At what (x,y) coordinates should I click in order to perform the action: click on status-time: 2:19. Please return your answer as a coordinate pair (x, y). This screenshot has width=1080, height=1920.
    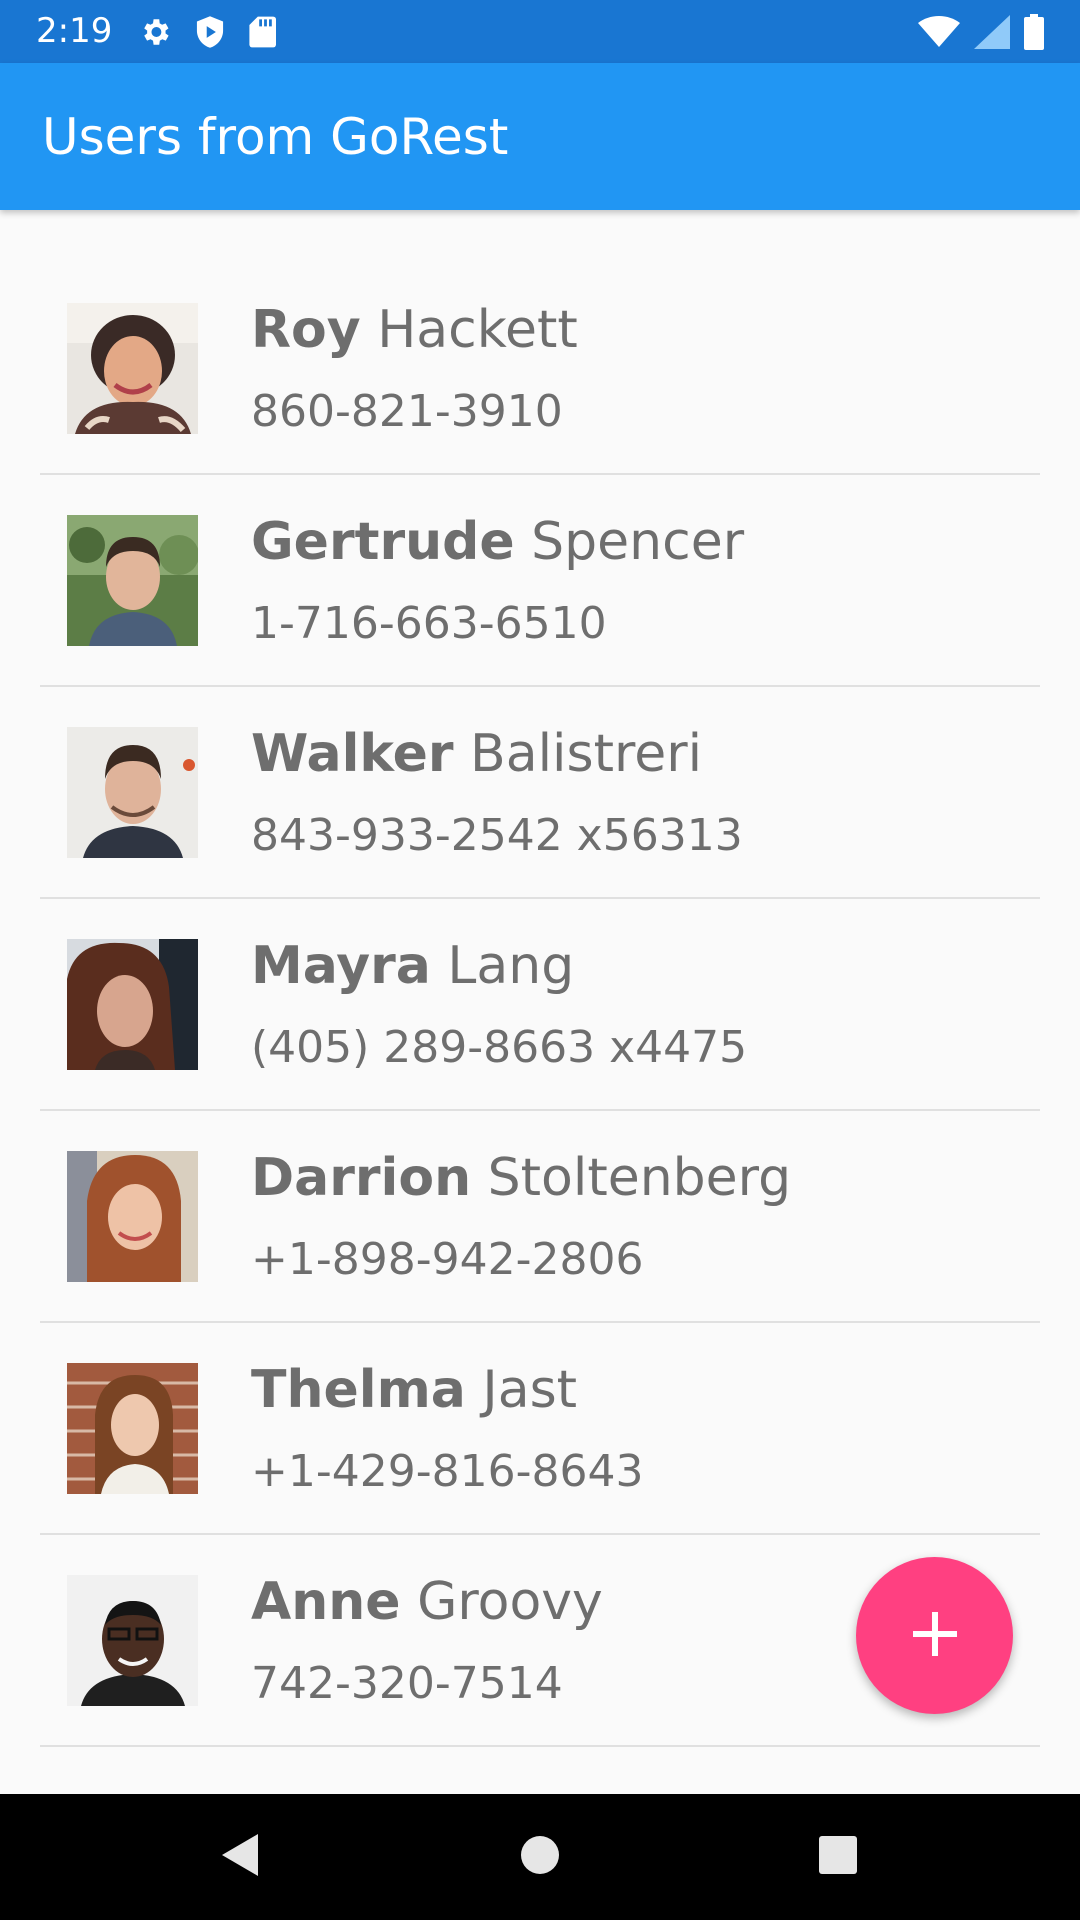
    Looking at the image, I should click on (74, 31).